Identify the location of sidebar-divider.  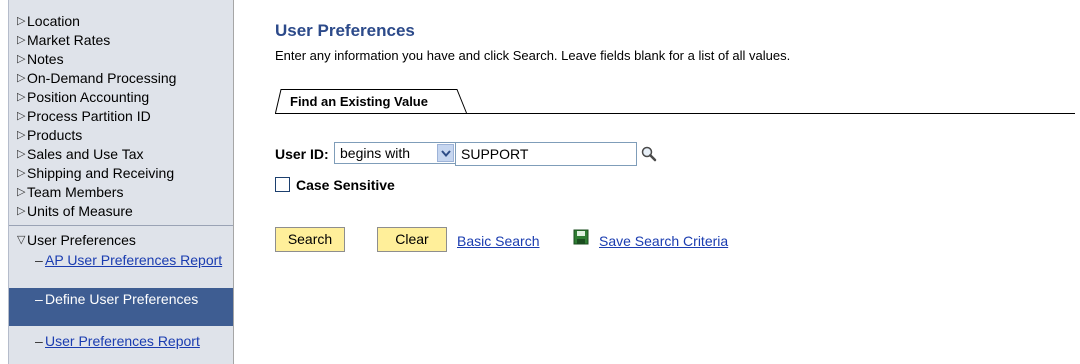
(121, 225).